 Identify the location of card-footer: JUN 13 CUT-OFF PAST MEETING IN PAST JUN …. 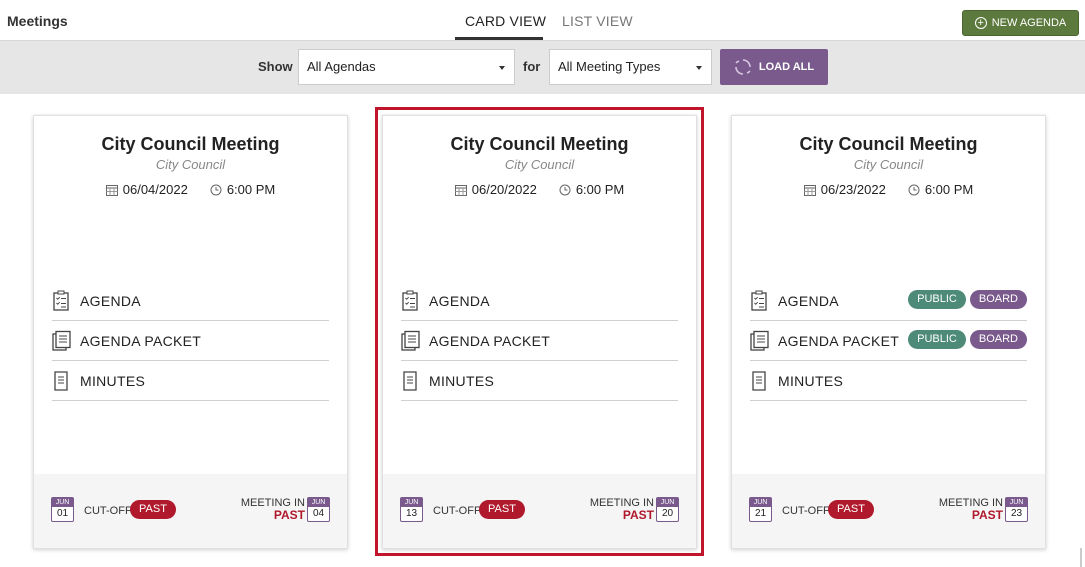
(539, 511).